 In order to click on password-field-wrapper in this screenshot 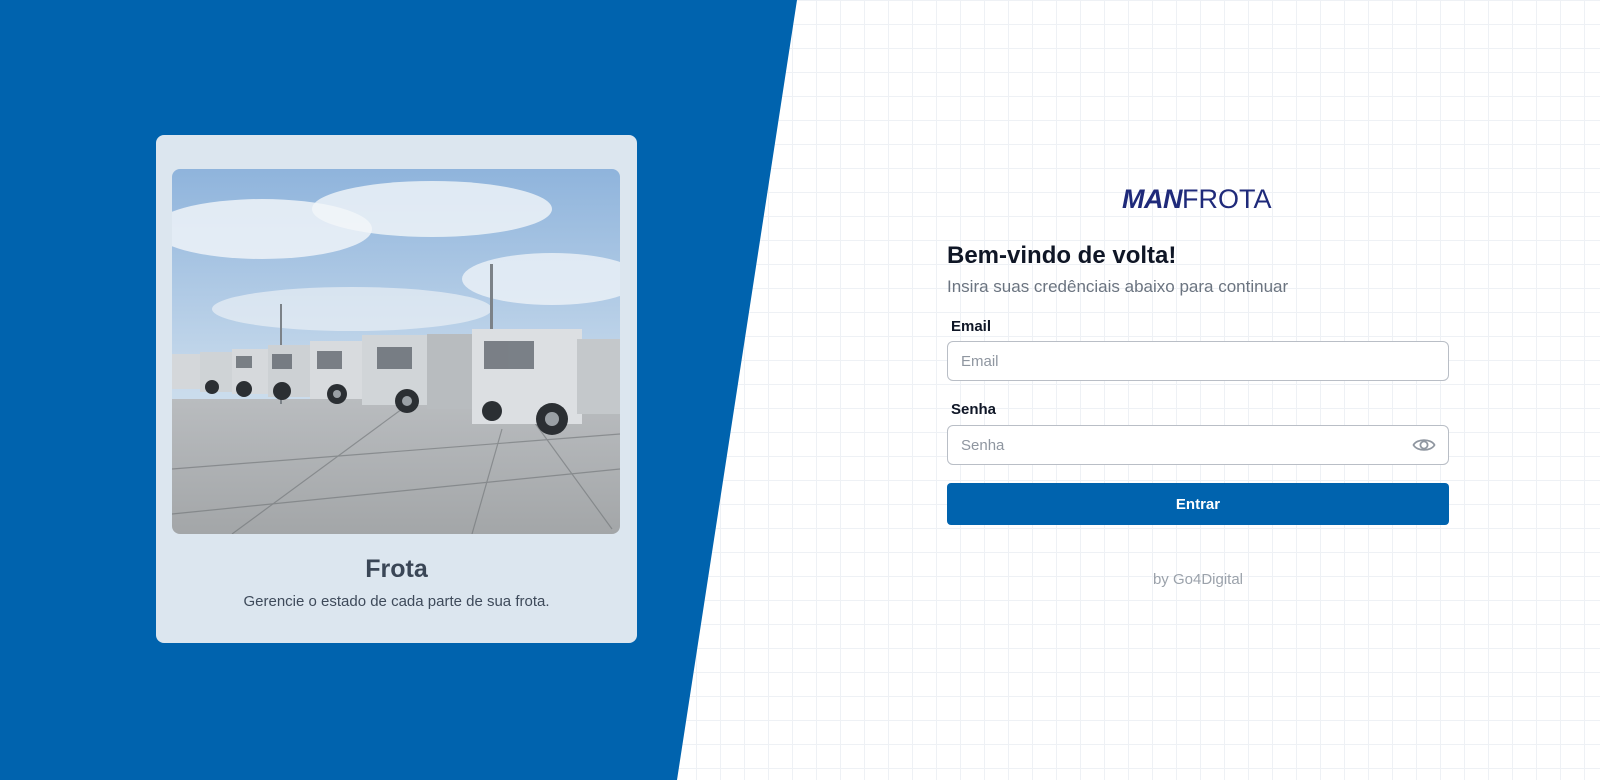, I will do `click(1198, 445)`.